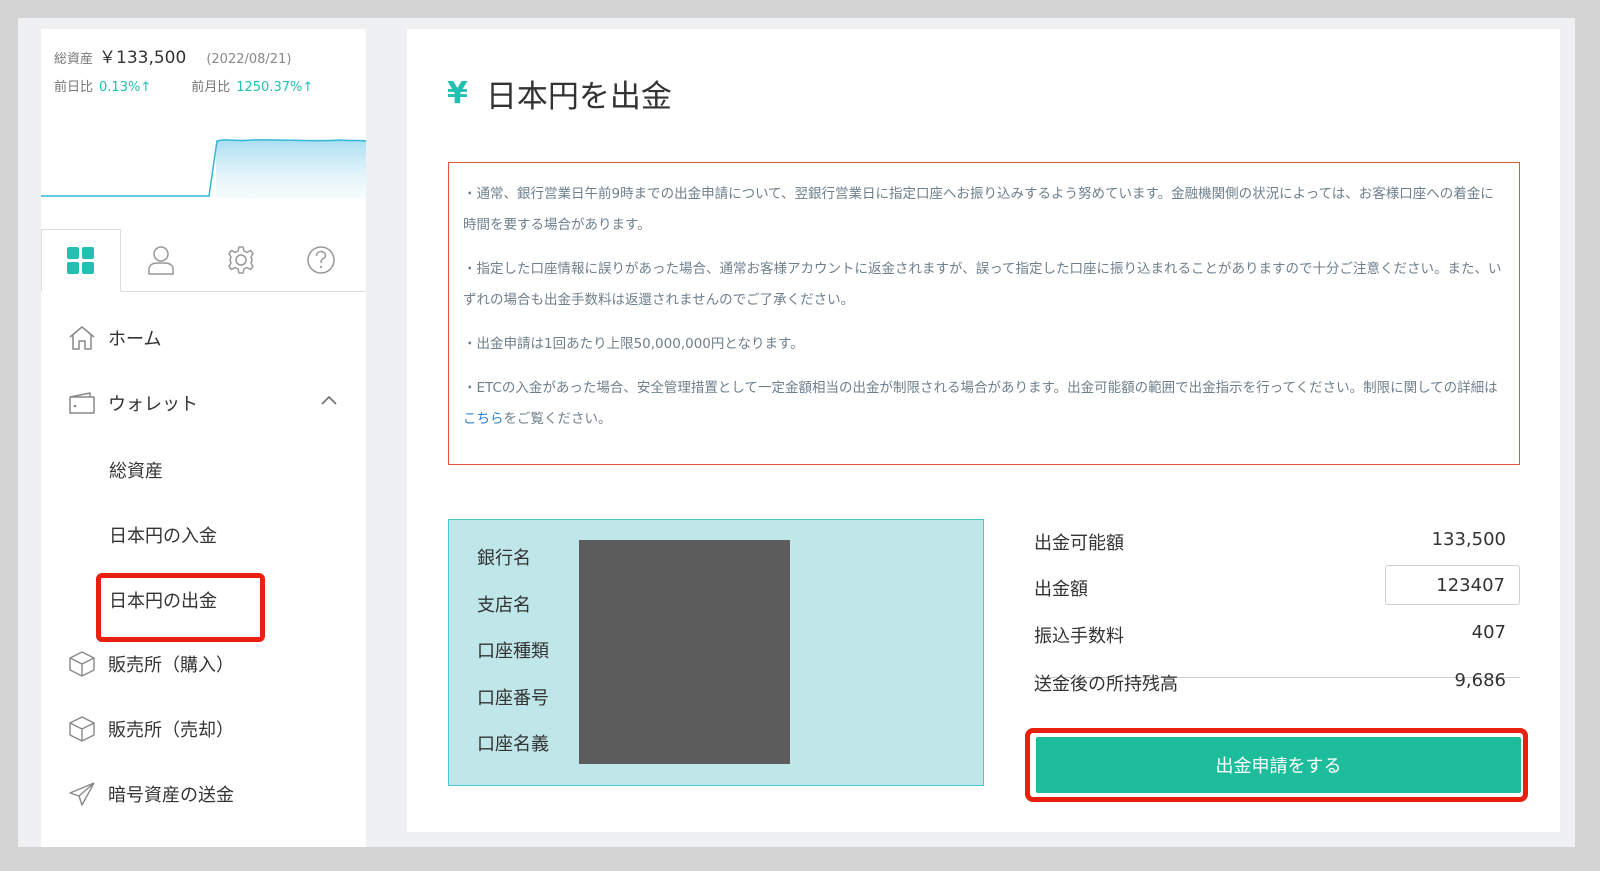  What do you see at coordinates (557, 419) in the screenshot?
I see `notice-text: をご覧ください。` at bounding box center [557, 419].